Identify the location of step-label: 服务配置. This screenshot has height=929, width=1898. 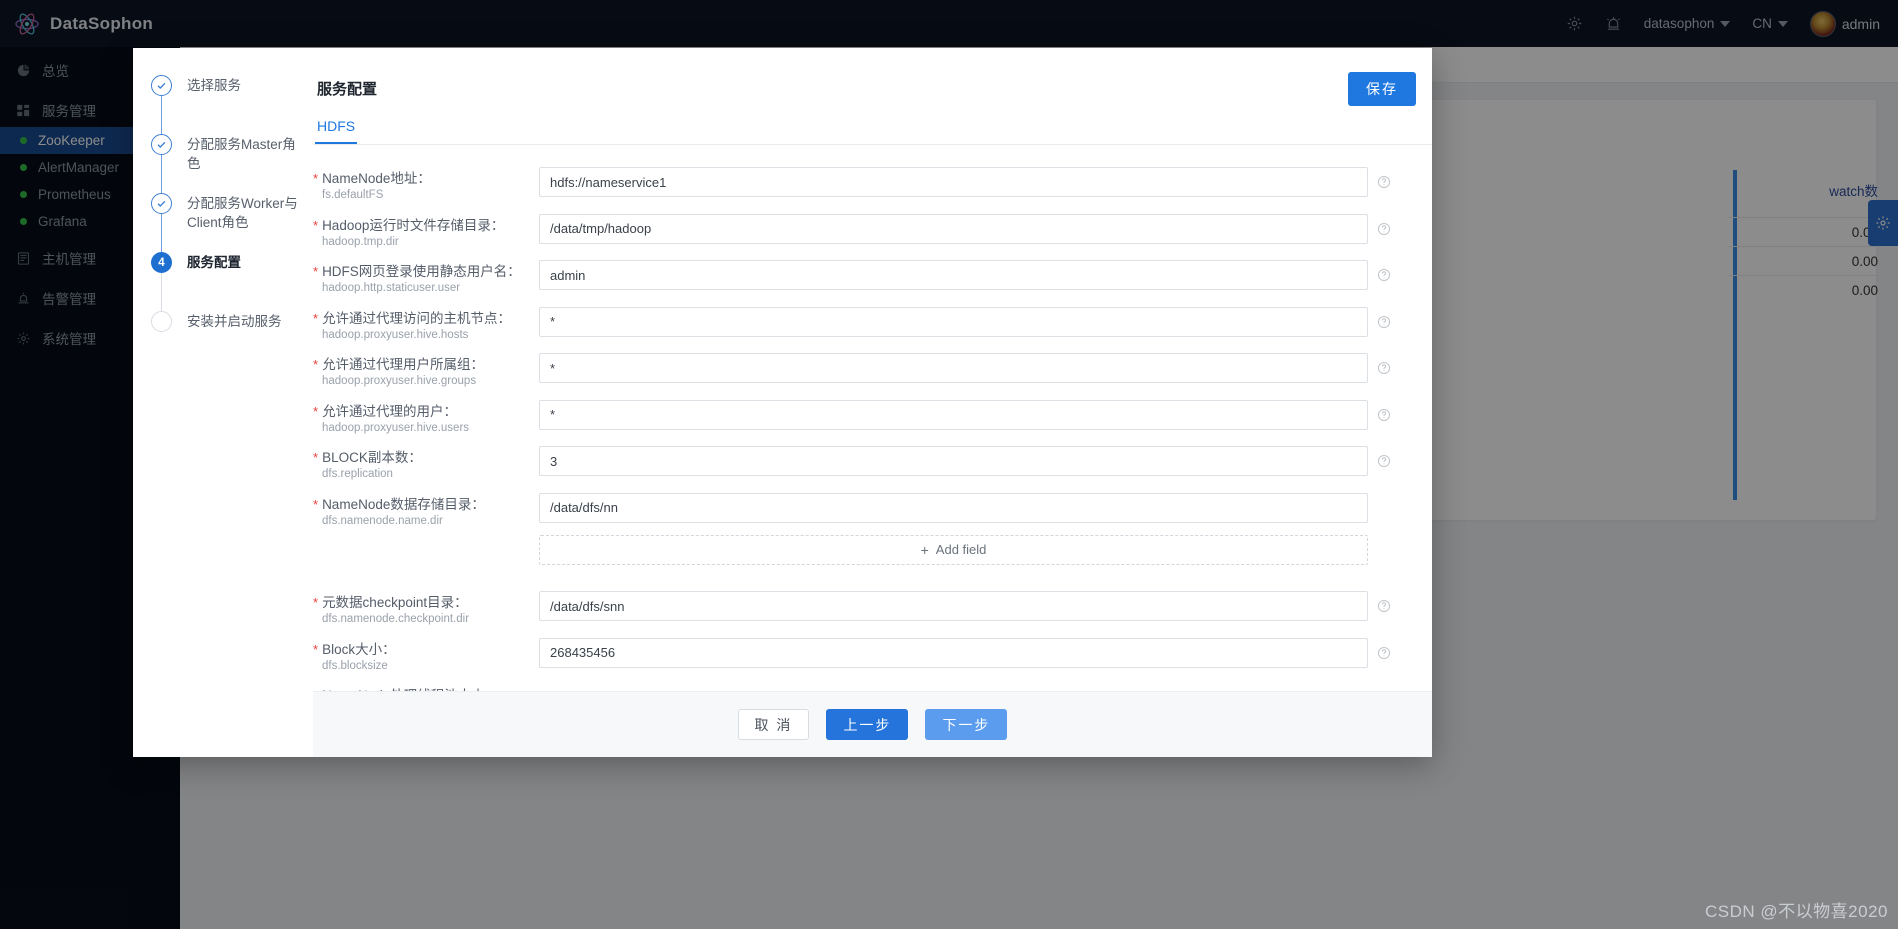
(214, 262).